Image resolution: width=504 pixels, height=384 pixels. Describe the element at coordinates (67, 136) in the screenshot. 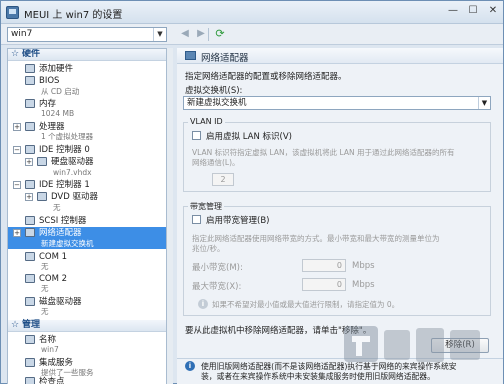

I see `tree-item-detail: 1 个虚拟处理器` at that location.